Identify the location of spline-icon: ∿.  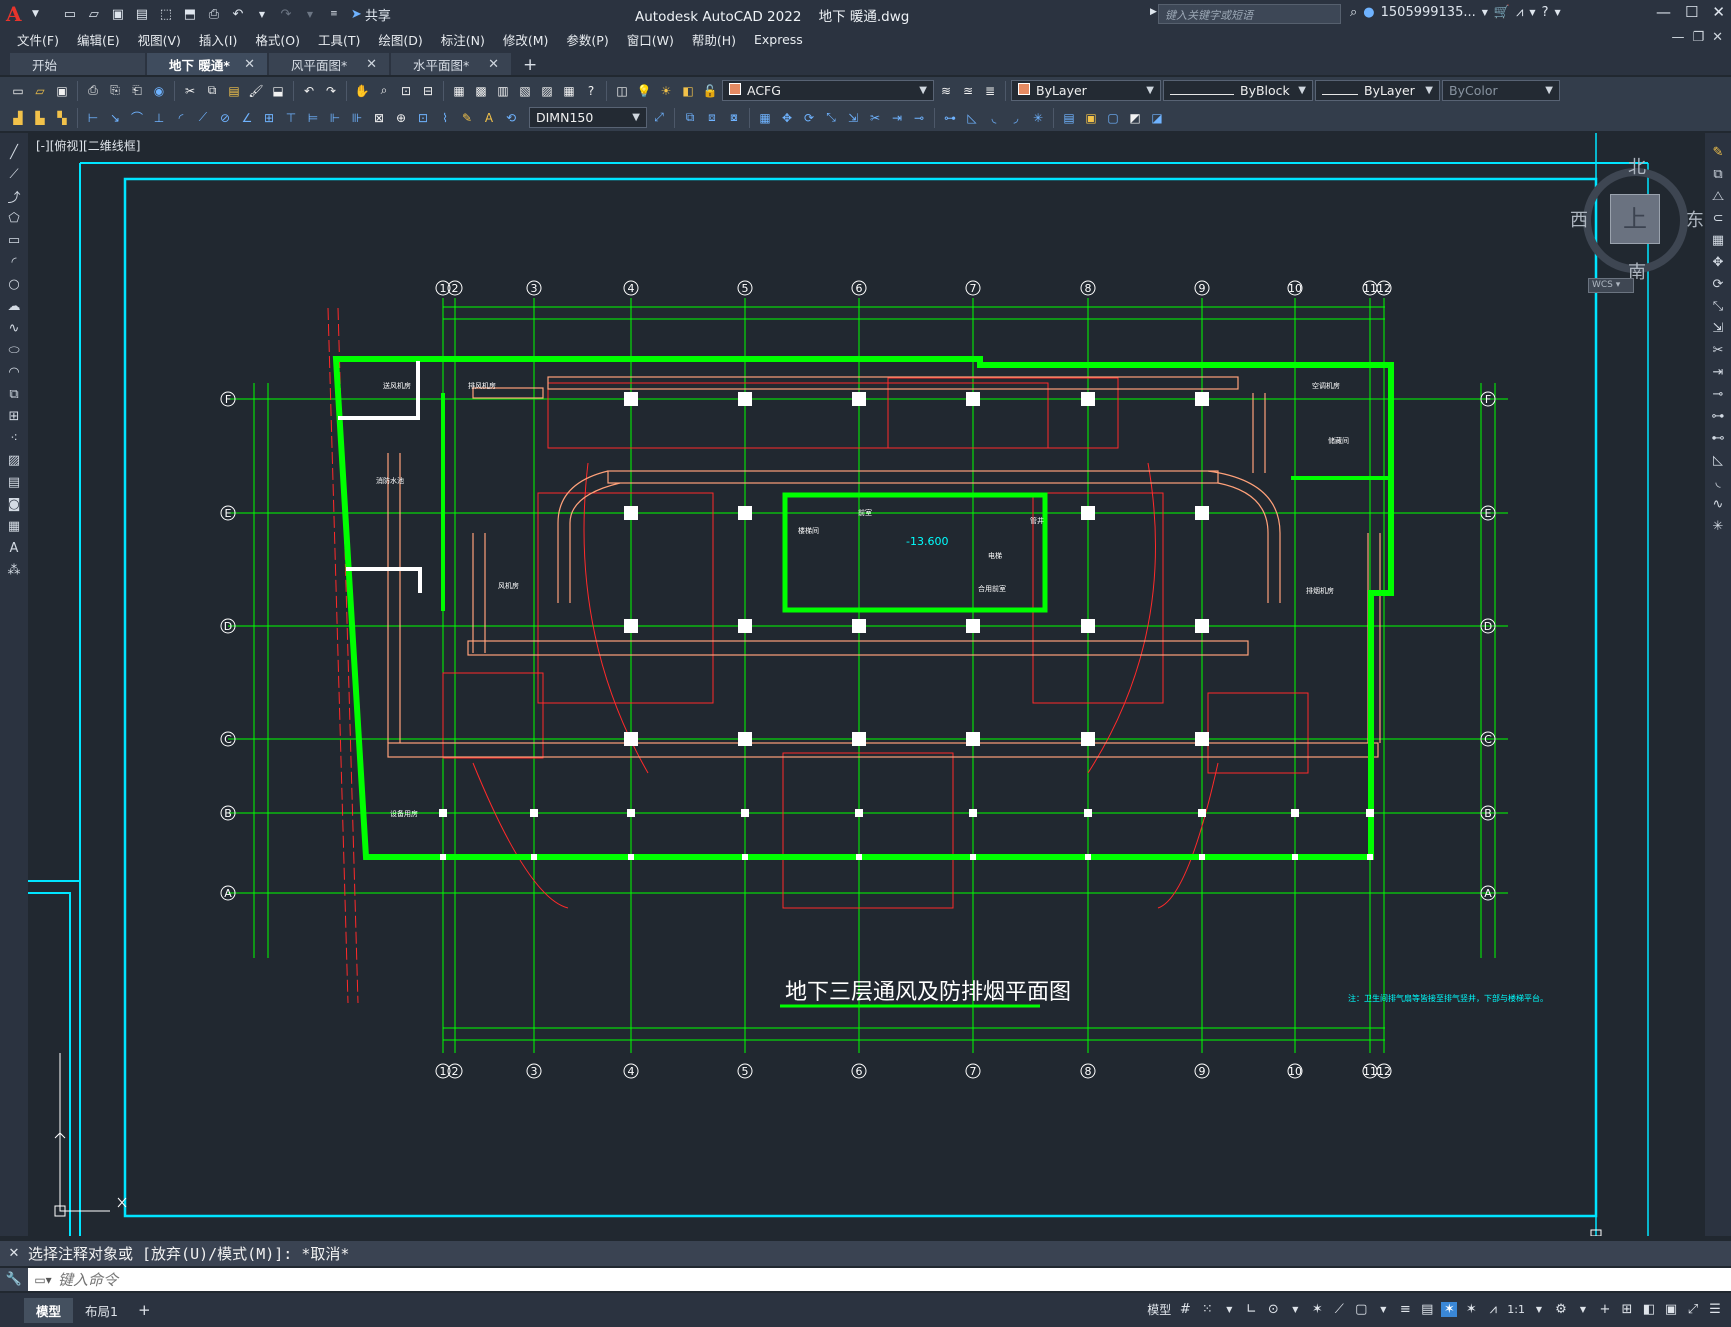
(14, 328).